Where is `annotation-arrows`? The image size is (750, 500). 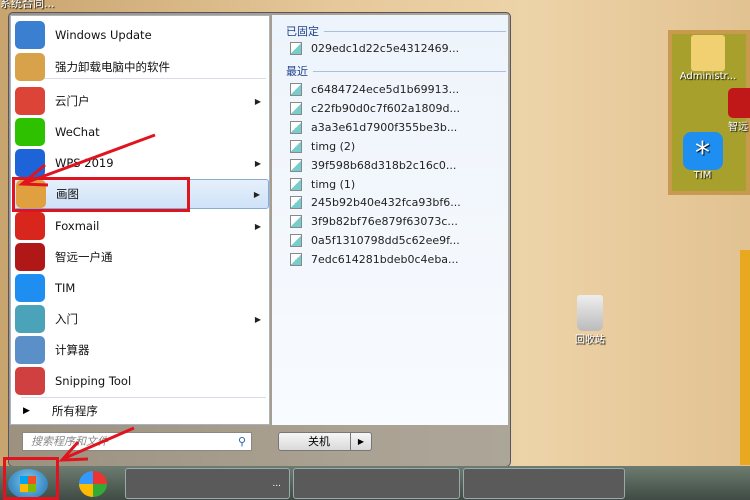
annotation-arrows is located at coordinates (87, 297).